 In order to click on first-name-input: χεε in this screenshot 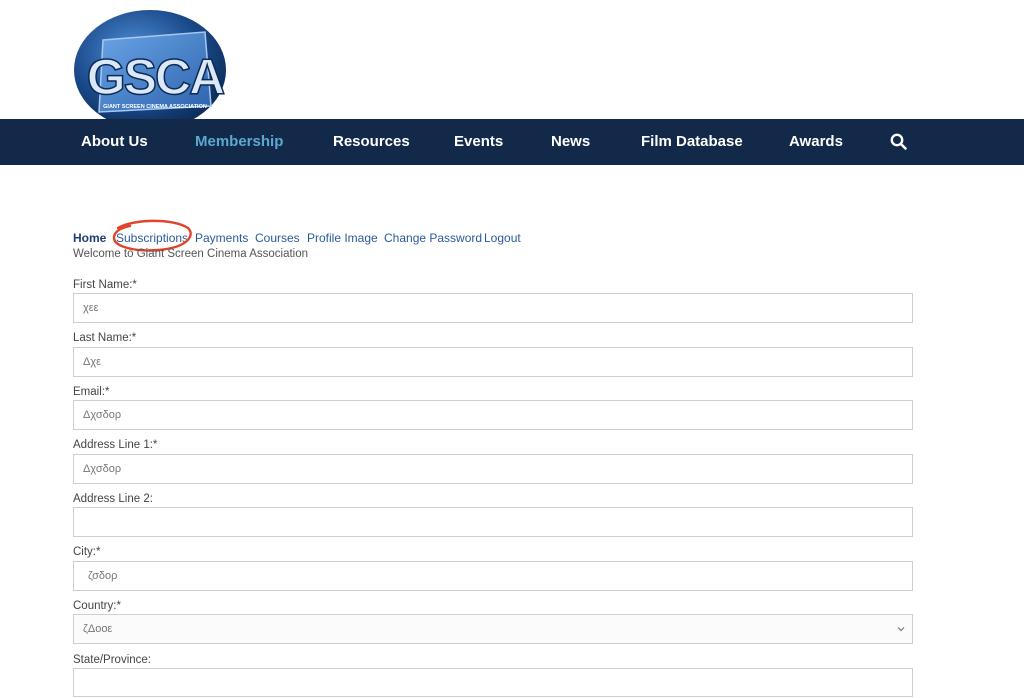, I will do `click(493, 308)`.